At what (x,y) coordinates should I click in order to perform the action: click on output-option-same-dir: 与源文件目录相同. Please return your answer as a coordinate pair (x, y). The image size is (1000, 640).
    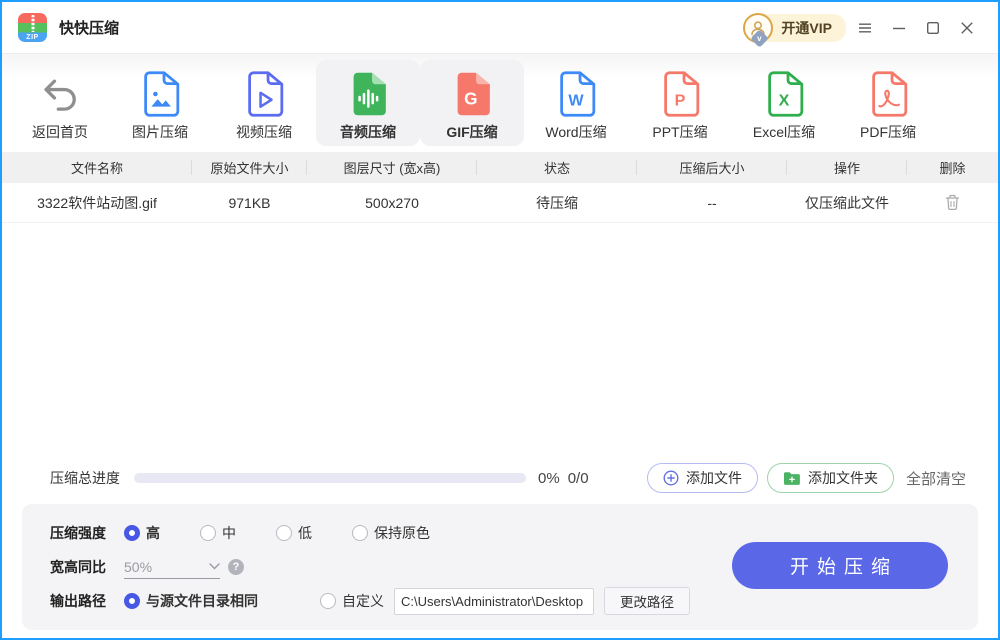
    Looking at the image, I should click on (191, 601).